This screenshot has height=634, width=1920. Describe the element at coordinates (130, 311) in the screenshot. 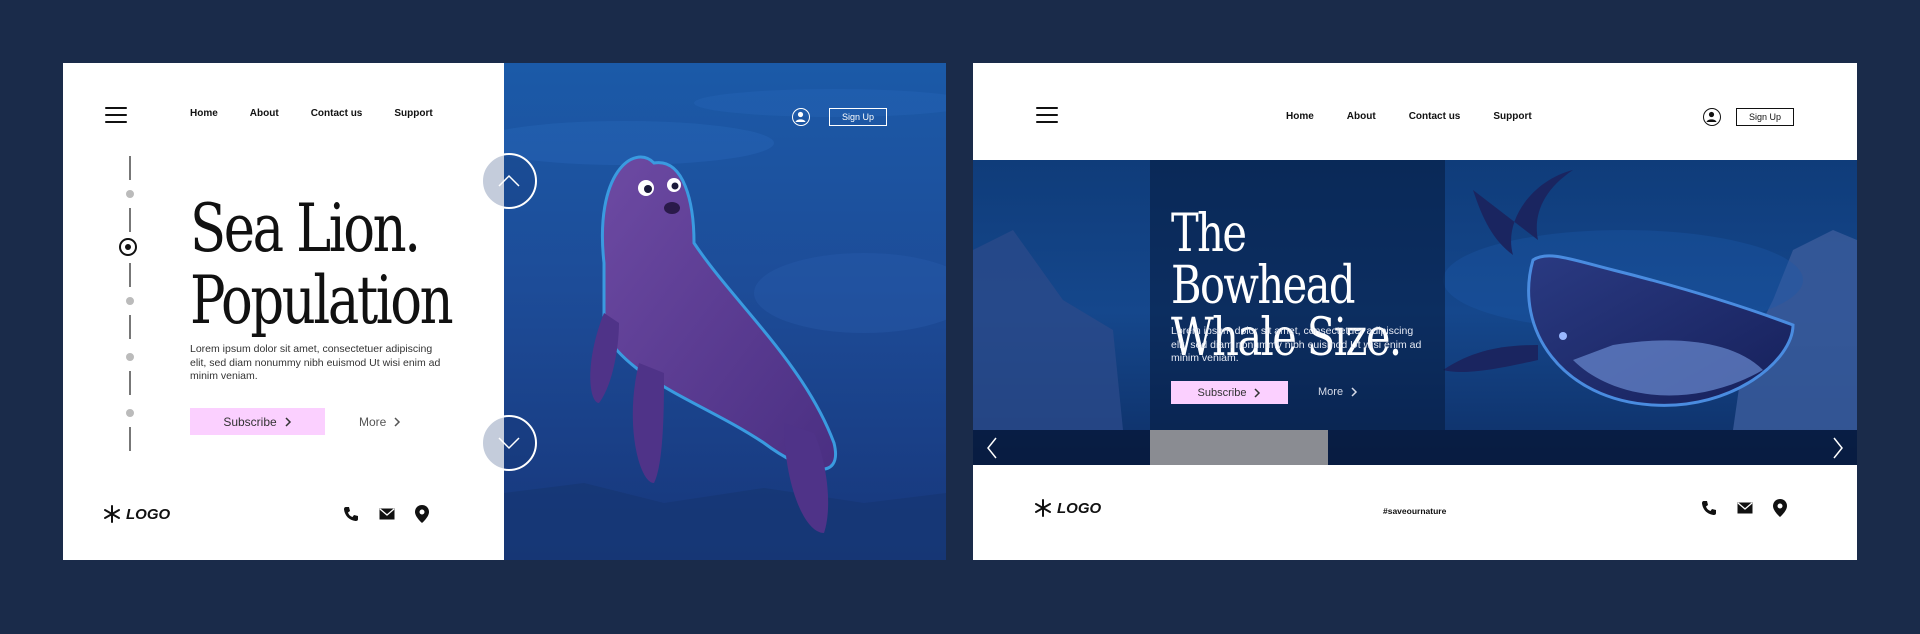

I see `slide-stepper` at that location.